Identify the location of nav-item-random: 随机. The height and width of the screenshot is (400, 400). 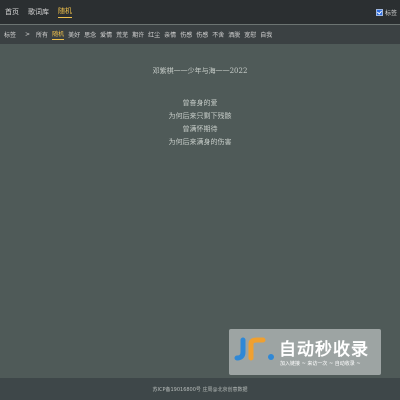
(65, 12).